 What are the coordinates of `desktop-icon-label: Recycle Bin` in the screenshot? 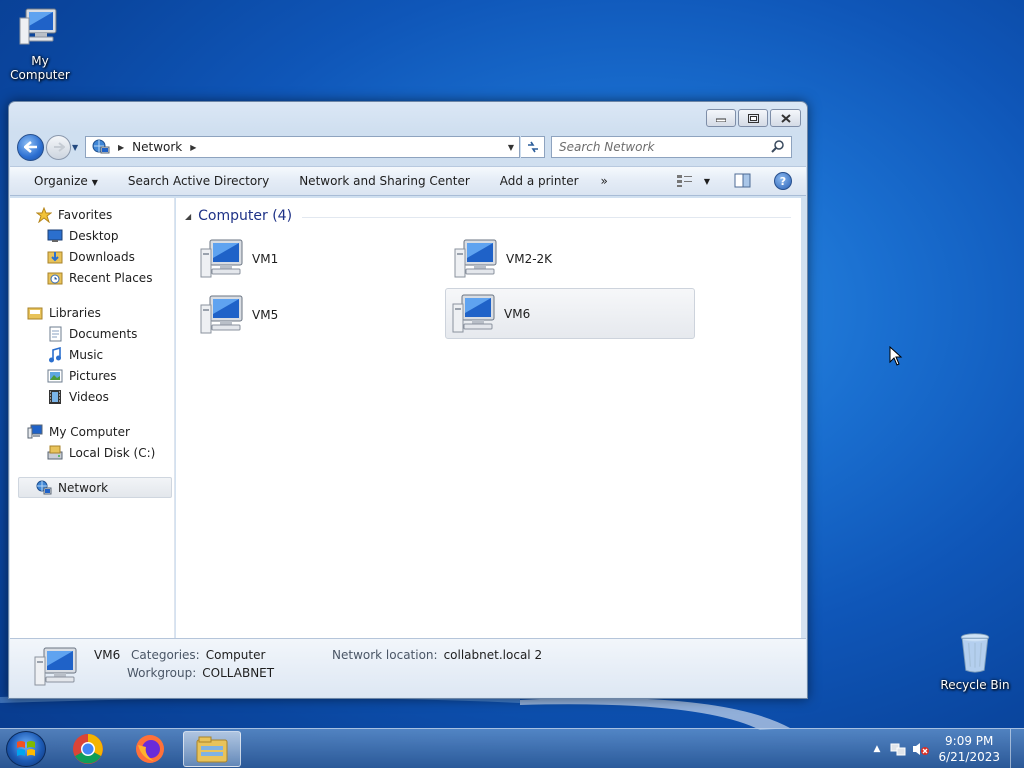 It's located at (975, 685).